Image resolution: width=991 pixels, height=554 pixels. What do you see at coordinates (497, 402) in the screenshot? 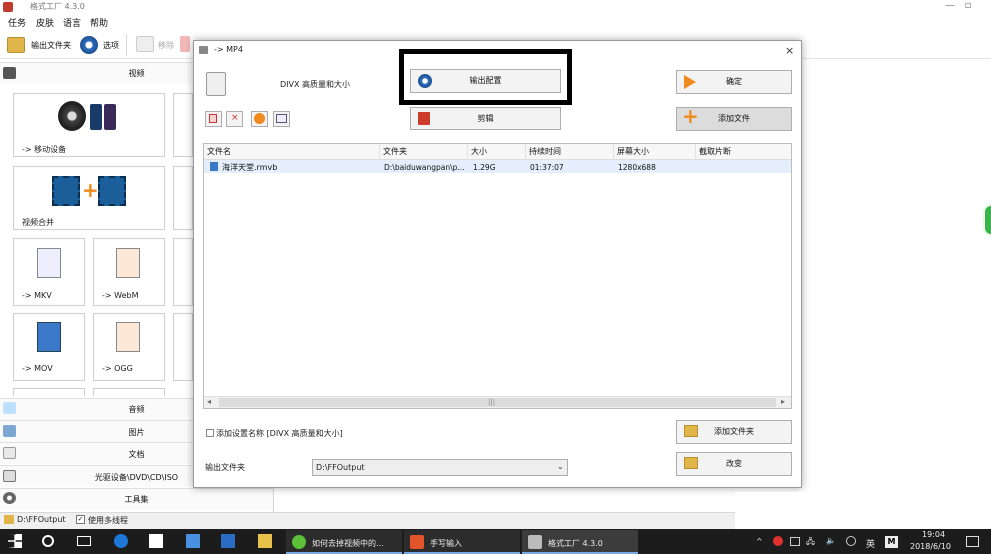
I see `scrollbar-thumb` at bounding box center [497, 402].